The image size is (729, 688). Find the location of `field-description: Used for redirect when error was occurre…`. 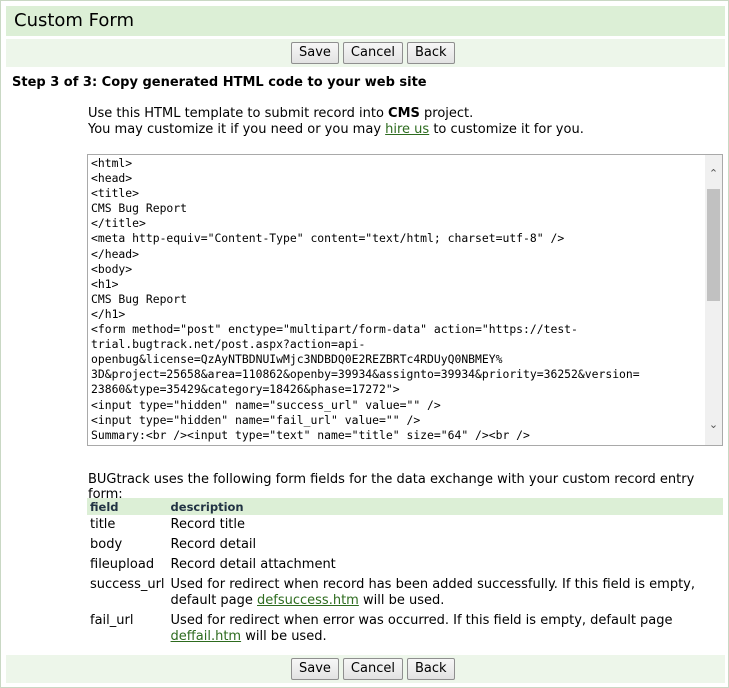

field-description: Used for redirect when error was occurre… is located at coordinates (445, 629).